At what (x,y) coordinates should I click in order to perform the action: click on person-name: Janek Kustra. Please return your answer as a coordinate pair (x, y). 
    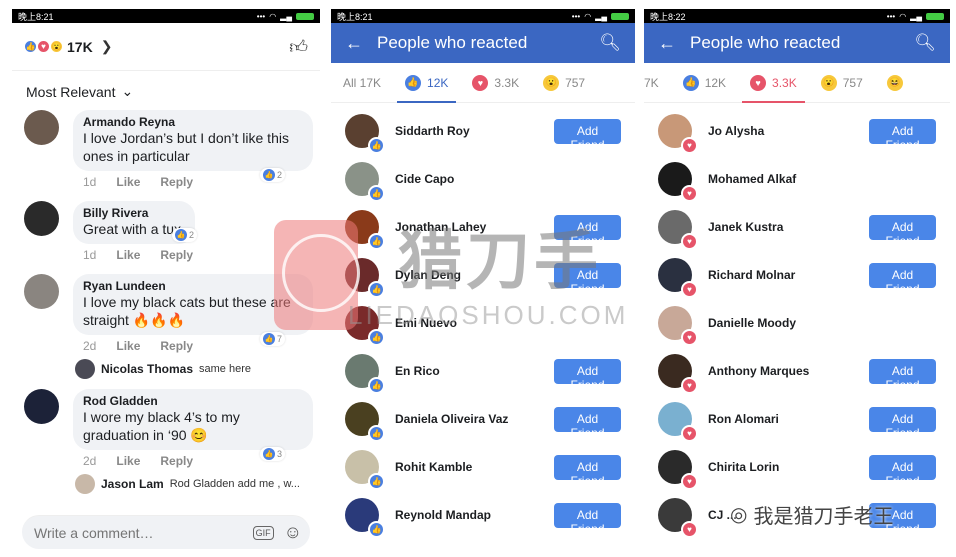
    Looking at the image, I should click on (788, 227).